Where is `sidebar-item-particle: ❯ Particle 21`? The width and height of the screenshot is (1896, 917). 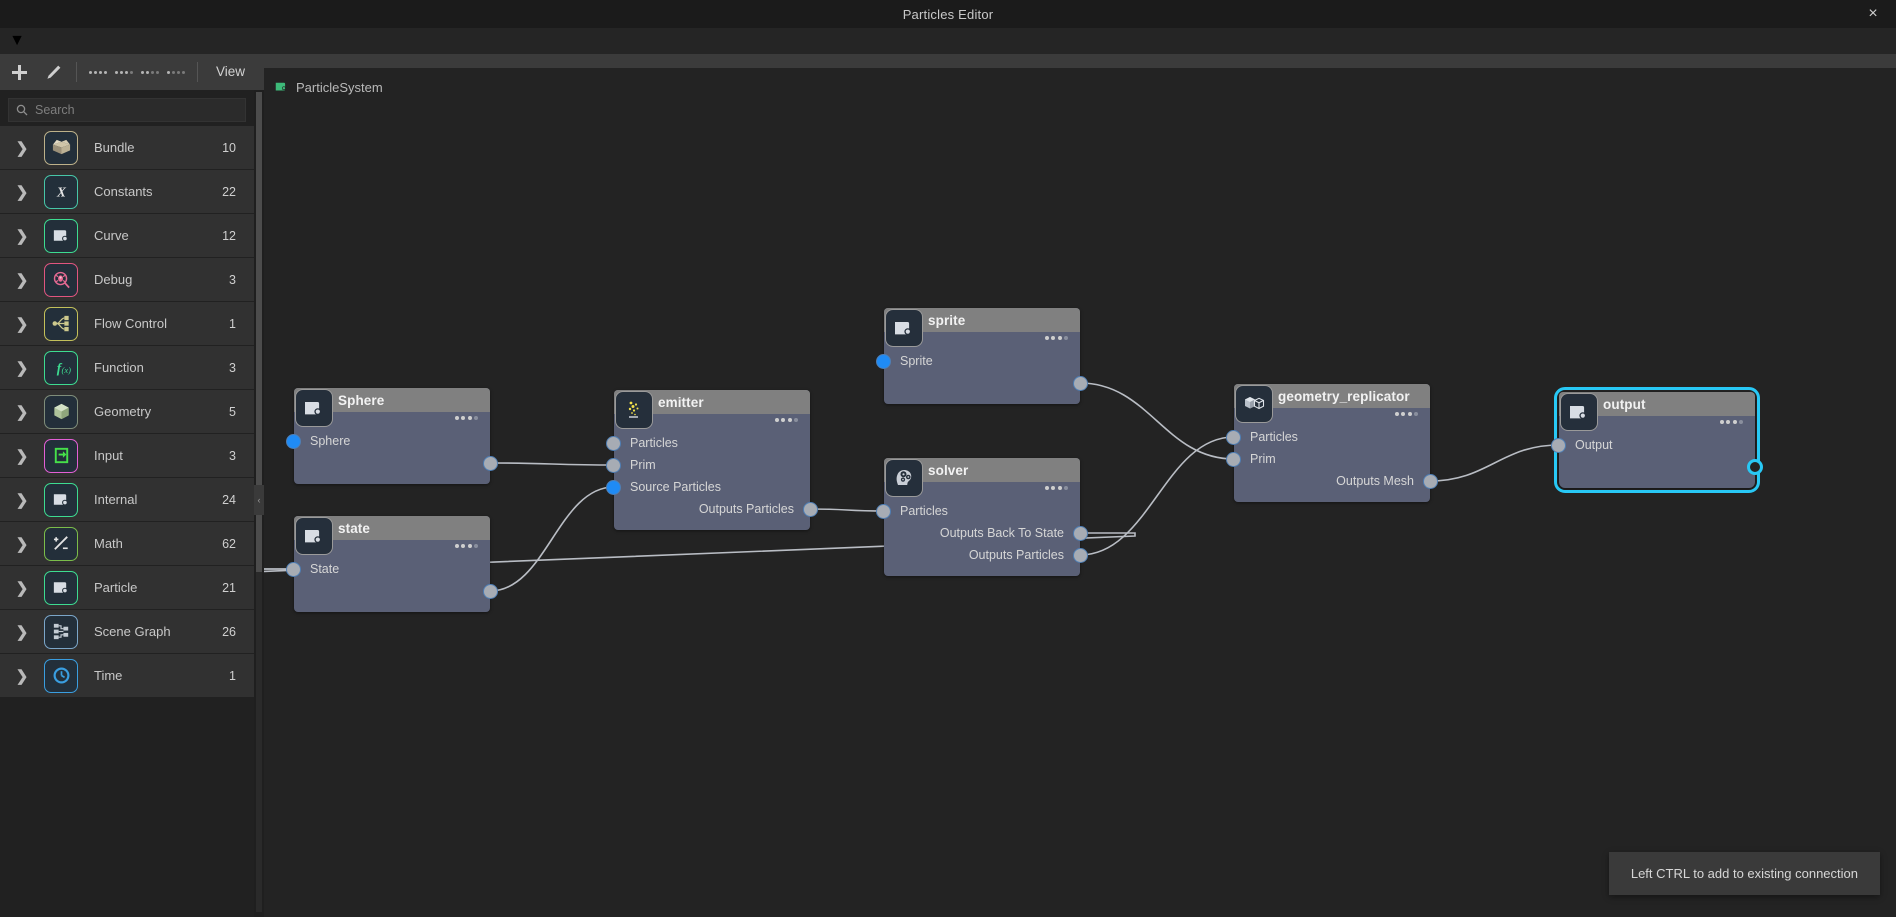 sidebar-item-particle: ❯ Particle 21 is located at coordinates (127, 587).